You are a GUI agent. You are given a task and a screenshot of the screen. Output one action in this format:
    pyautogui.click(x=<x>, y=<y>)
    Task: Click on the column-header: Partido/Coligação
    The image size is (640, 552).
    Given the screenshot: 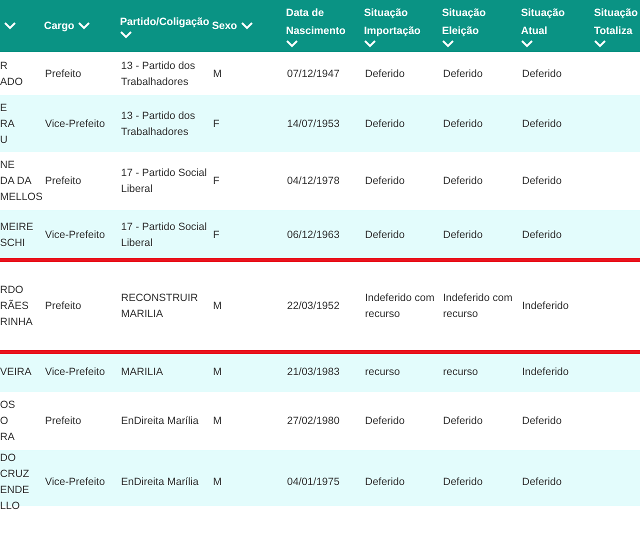 What is the action you would take?
    pyautogui.click(x=165, y=22)
    